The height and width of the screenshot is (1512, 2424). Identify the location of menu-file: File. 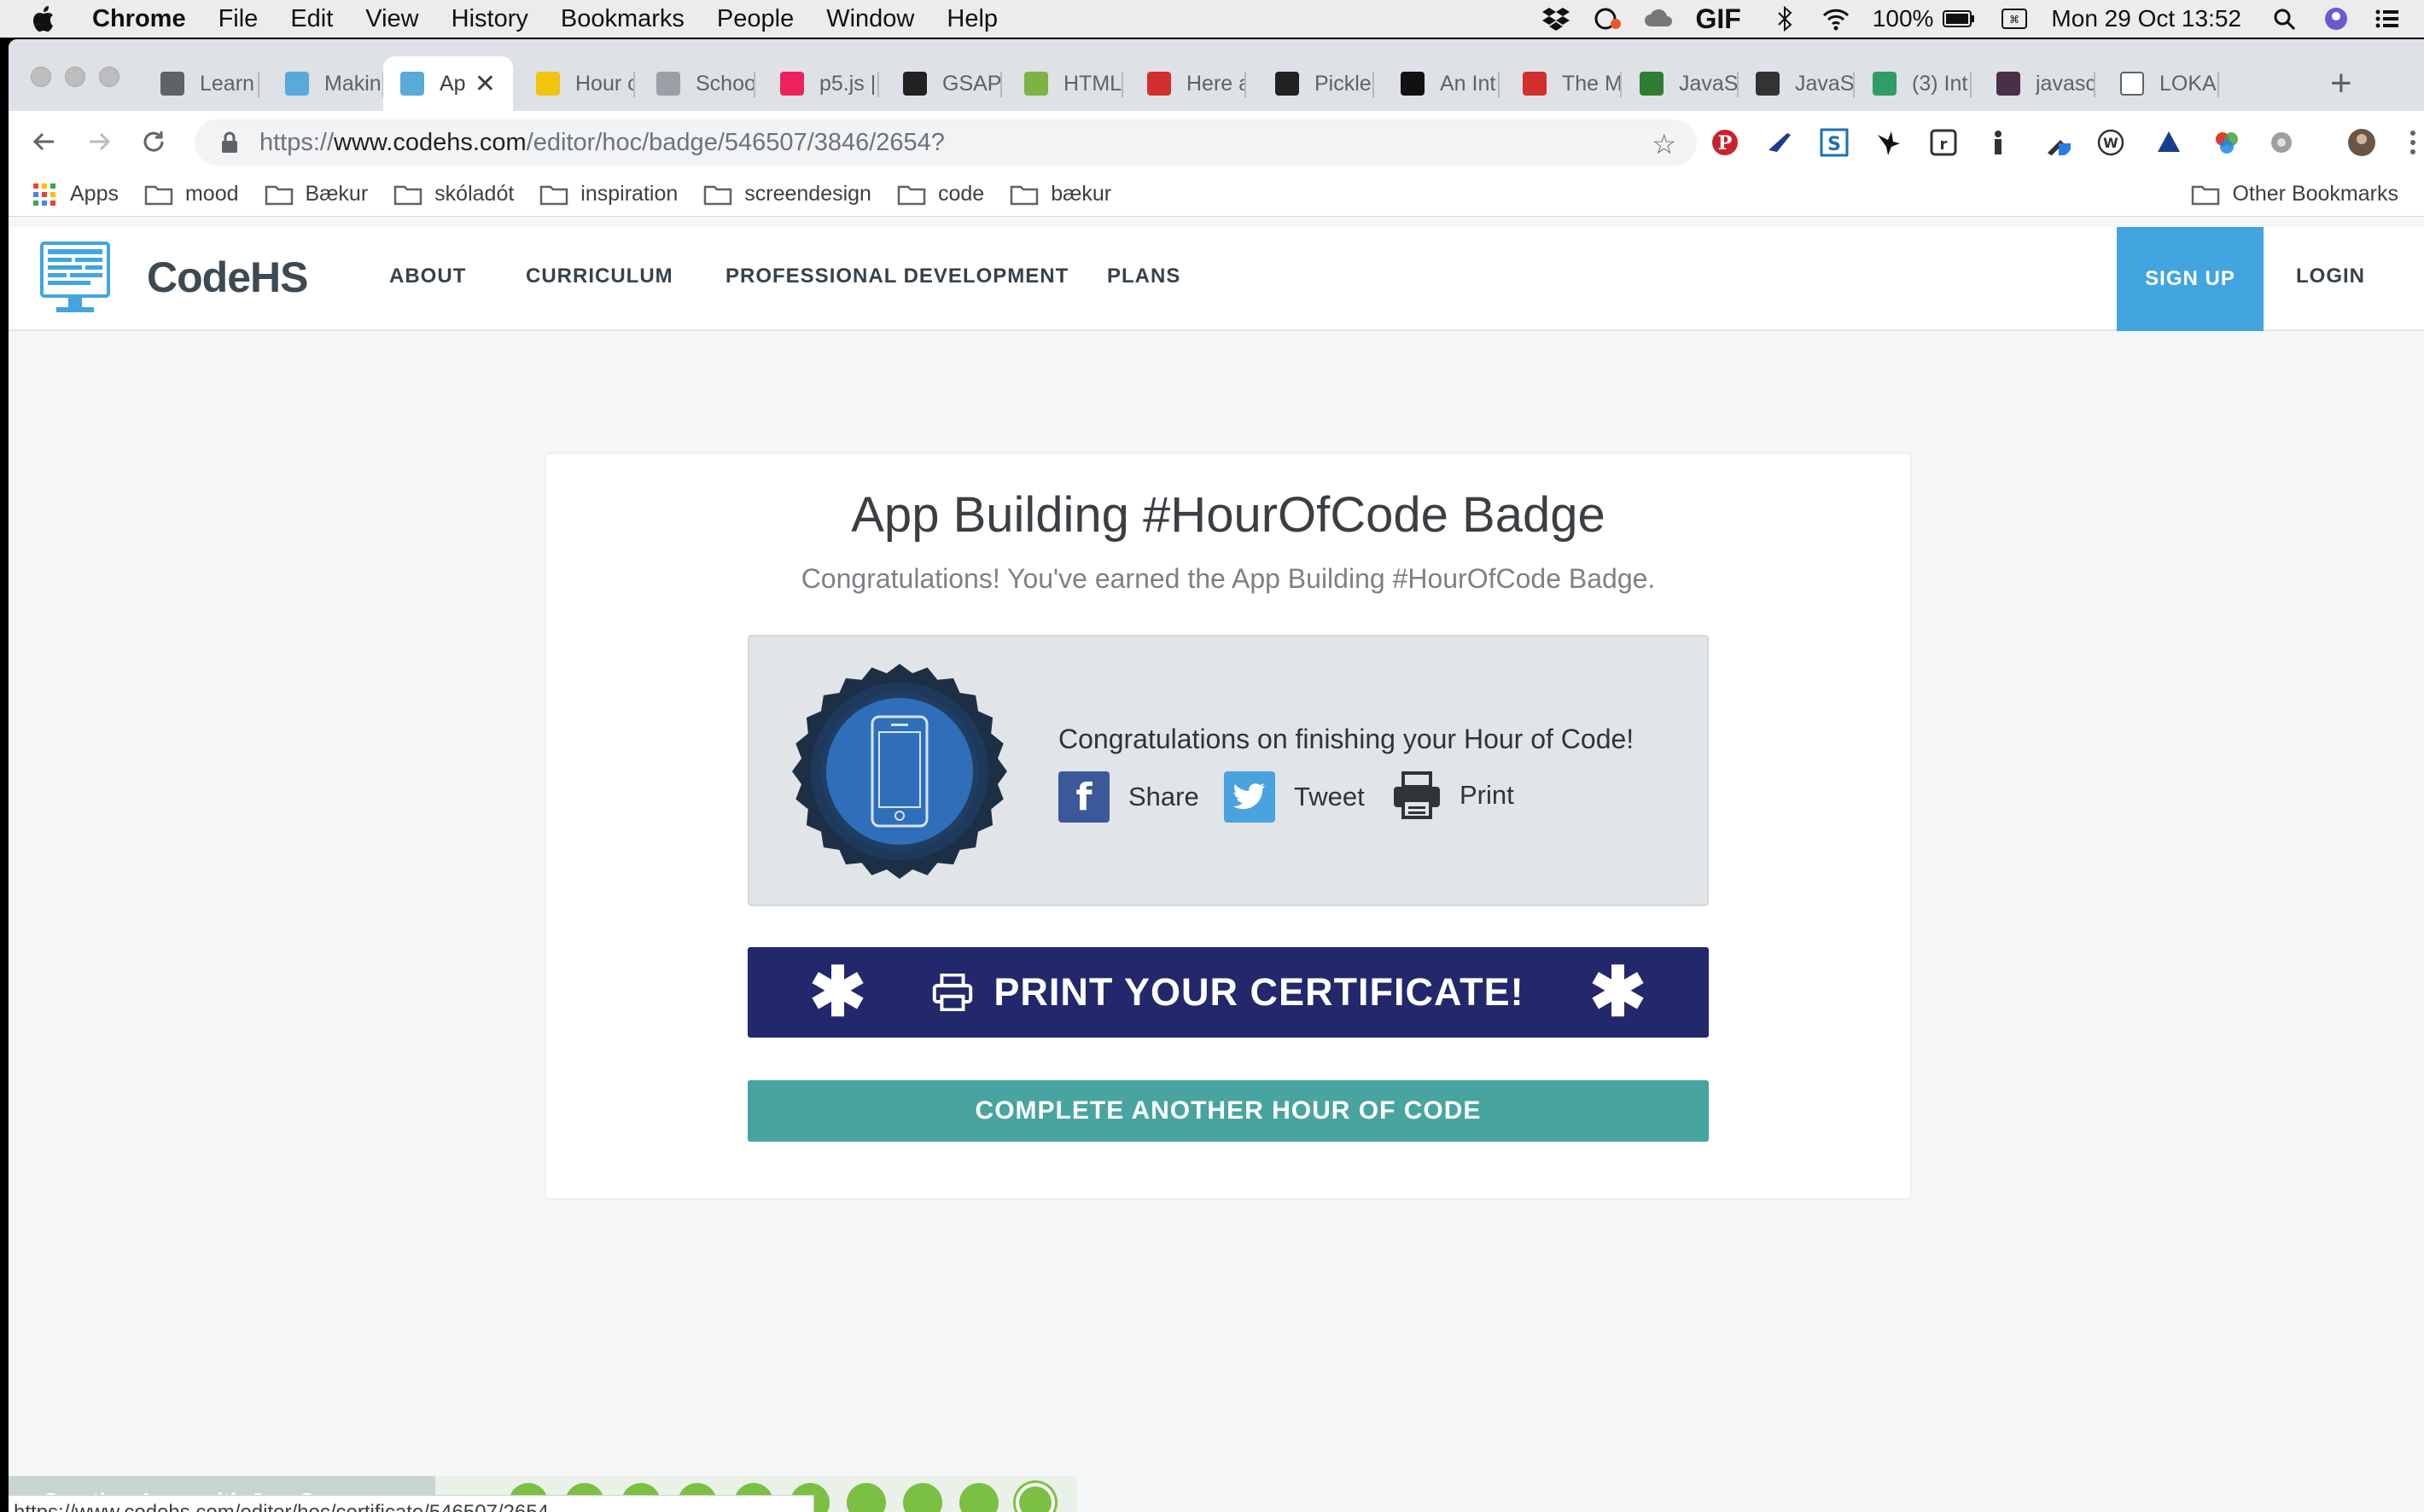
(239, 19).